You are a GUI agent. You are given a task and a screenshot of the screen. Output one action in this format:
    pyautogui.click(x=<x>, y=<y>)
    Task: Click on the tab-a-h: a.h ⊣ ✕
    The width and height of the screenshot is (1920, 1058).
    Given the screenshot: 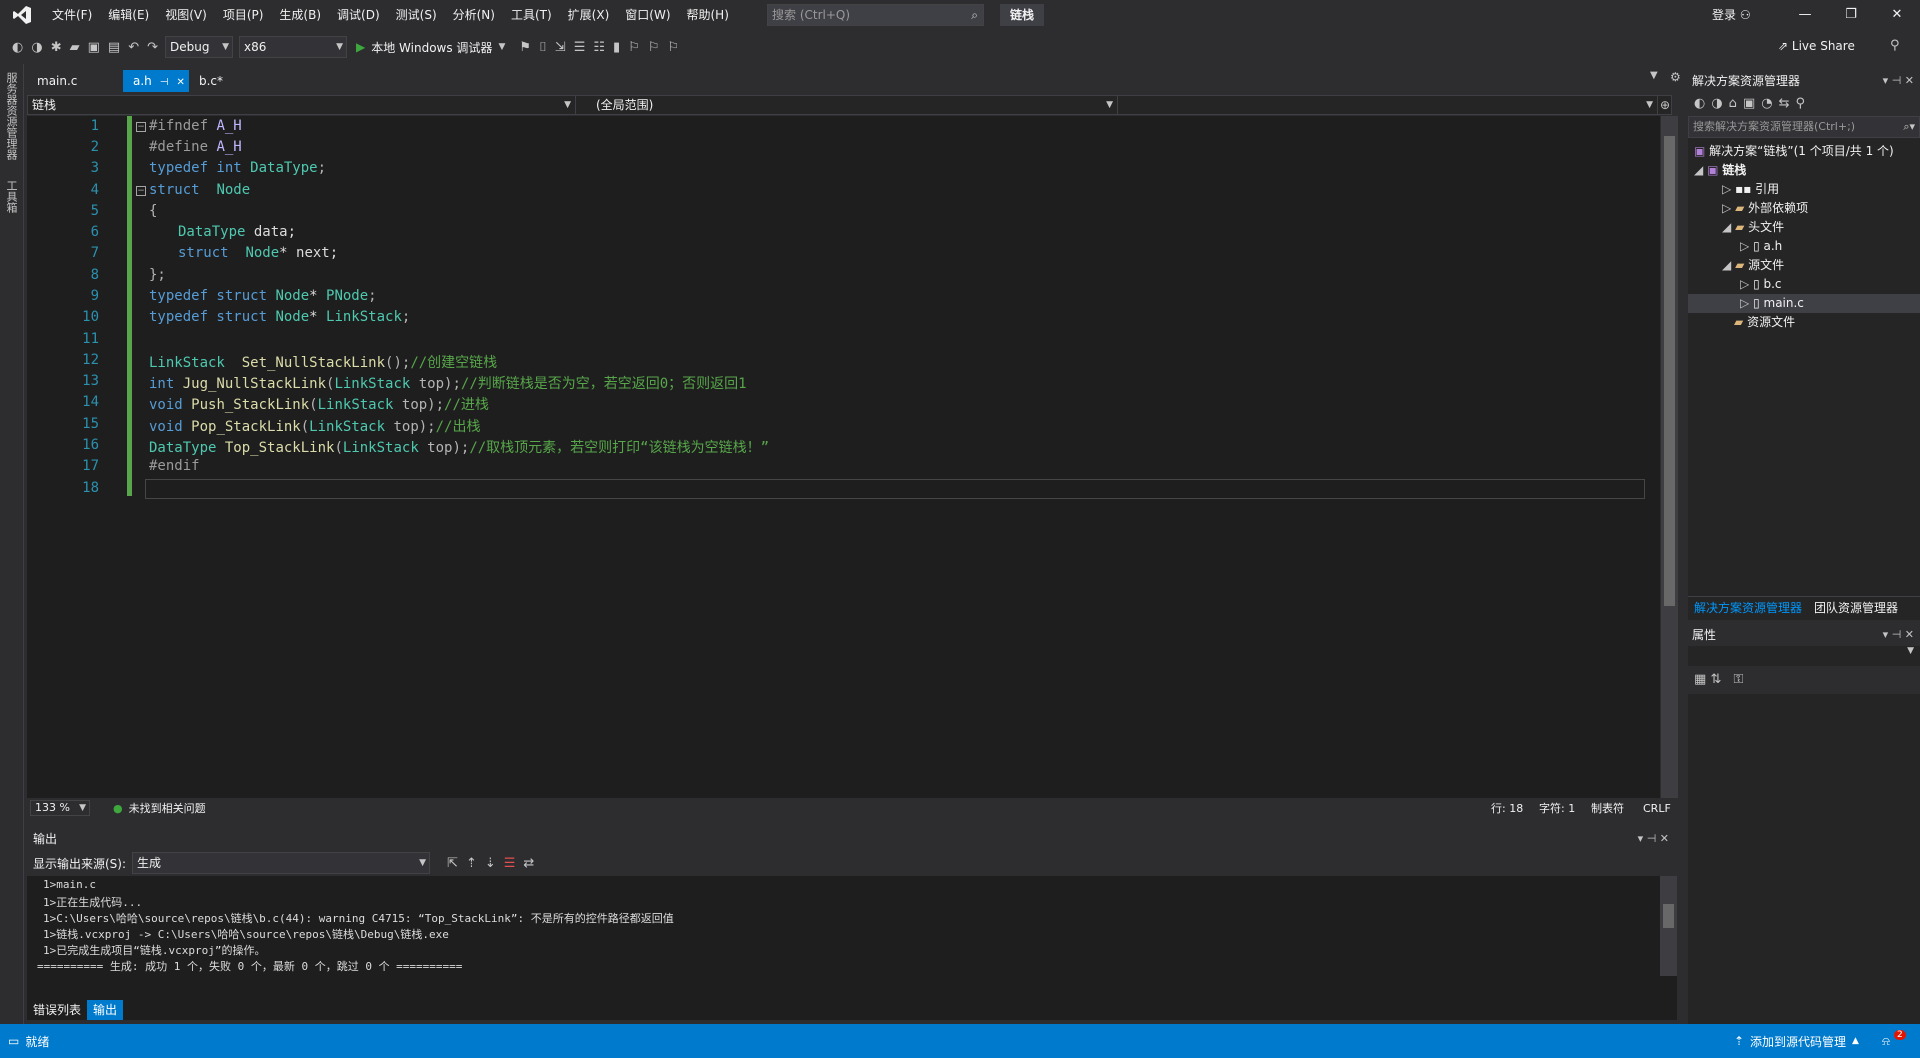 What is the action you would take?
    pyautogui.click(x=156, y=81)
    